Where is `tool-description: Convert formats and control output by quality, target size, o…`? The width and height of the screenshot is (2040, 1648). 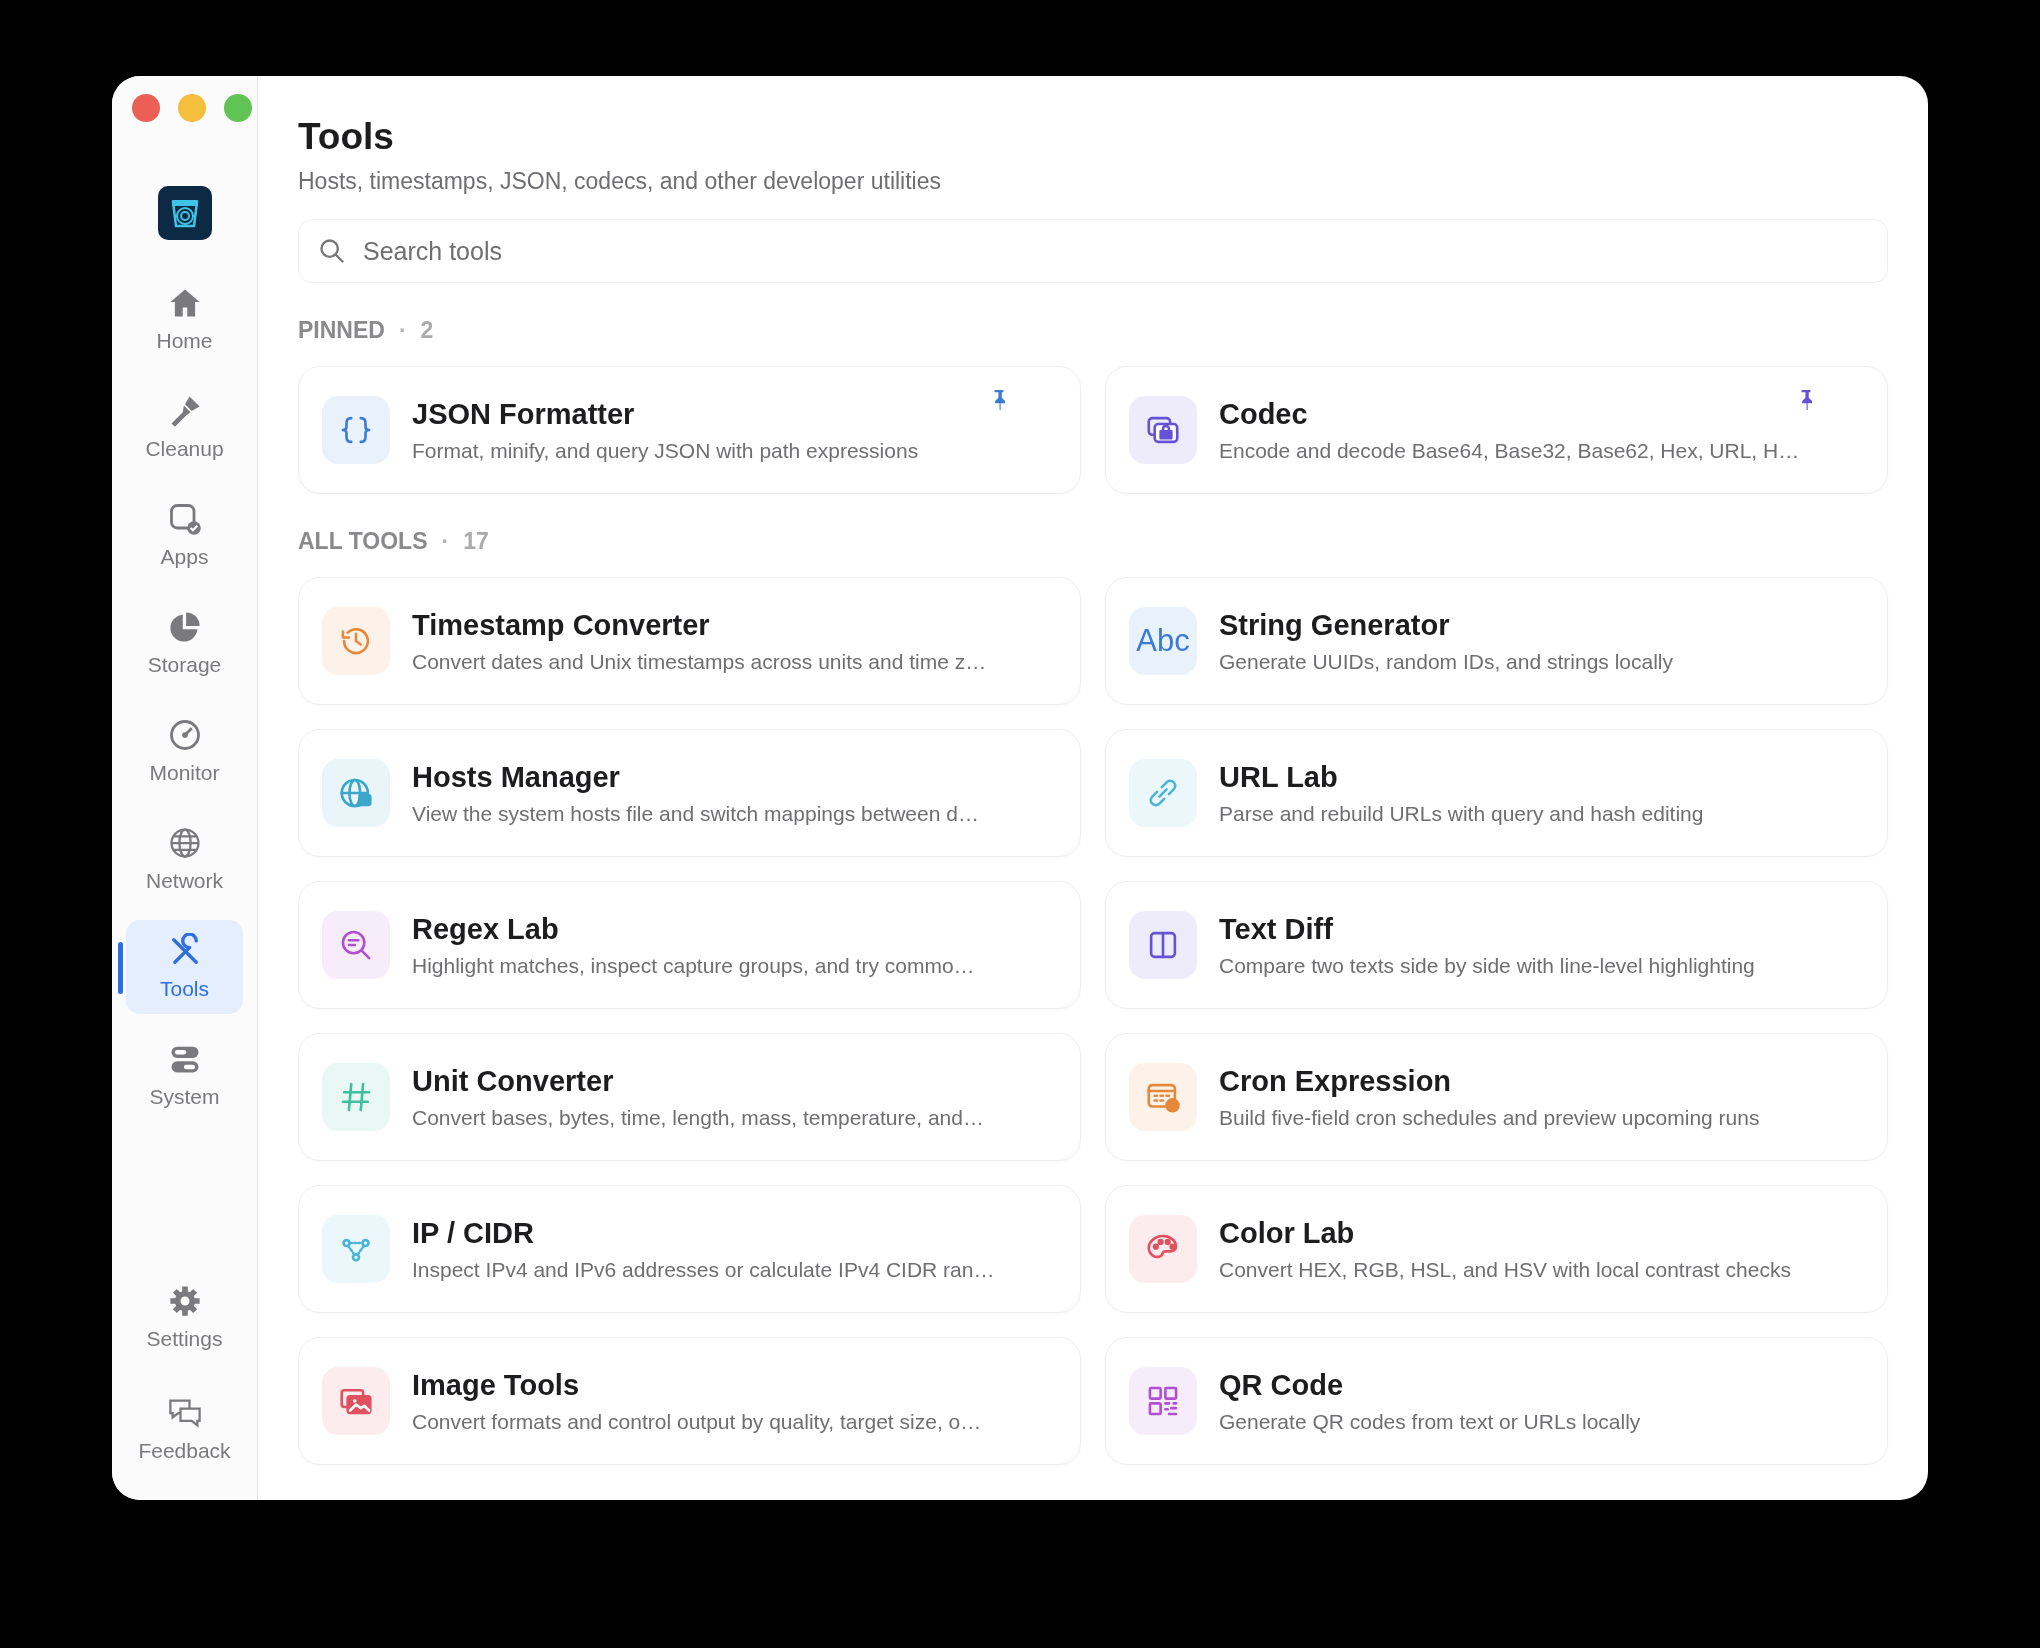 tool-description: Convert formats and control output by quality, target size, o… is located at coordinates (697, 1421).